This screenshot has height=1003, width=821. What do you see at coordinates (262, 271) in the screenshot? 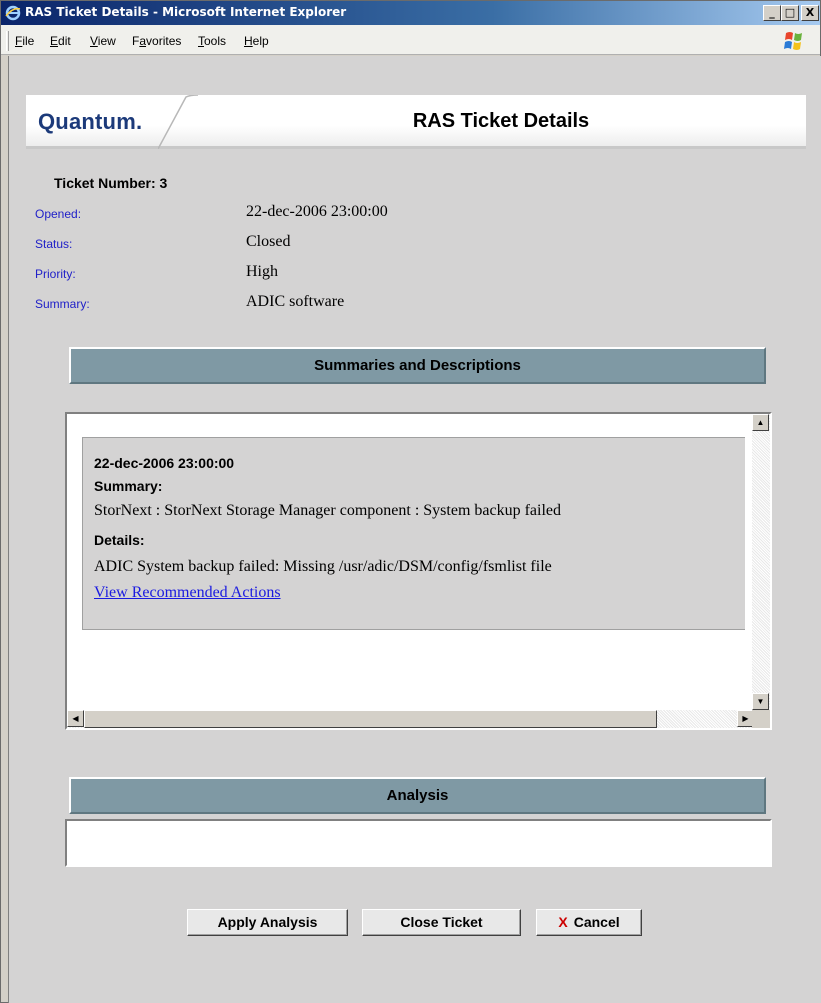
I see `priority-value: High` at bounding box center [262, 271].